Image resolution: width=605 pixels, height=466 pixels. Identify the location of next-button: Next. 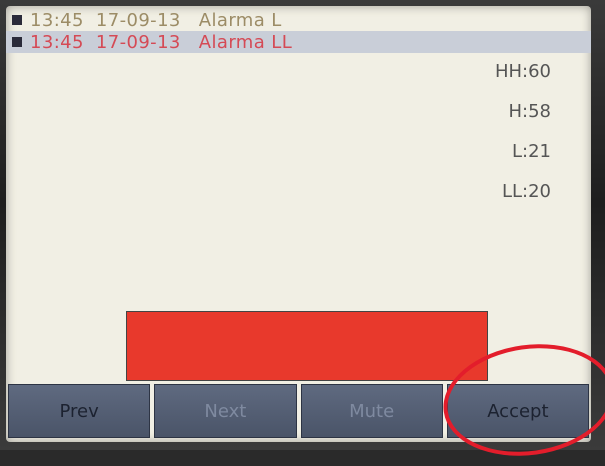
(225, 411).